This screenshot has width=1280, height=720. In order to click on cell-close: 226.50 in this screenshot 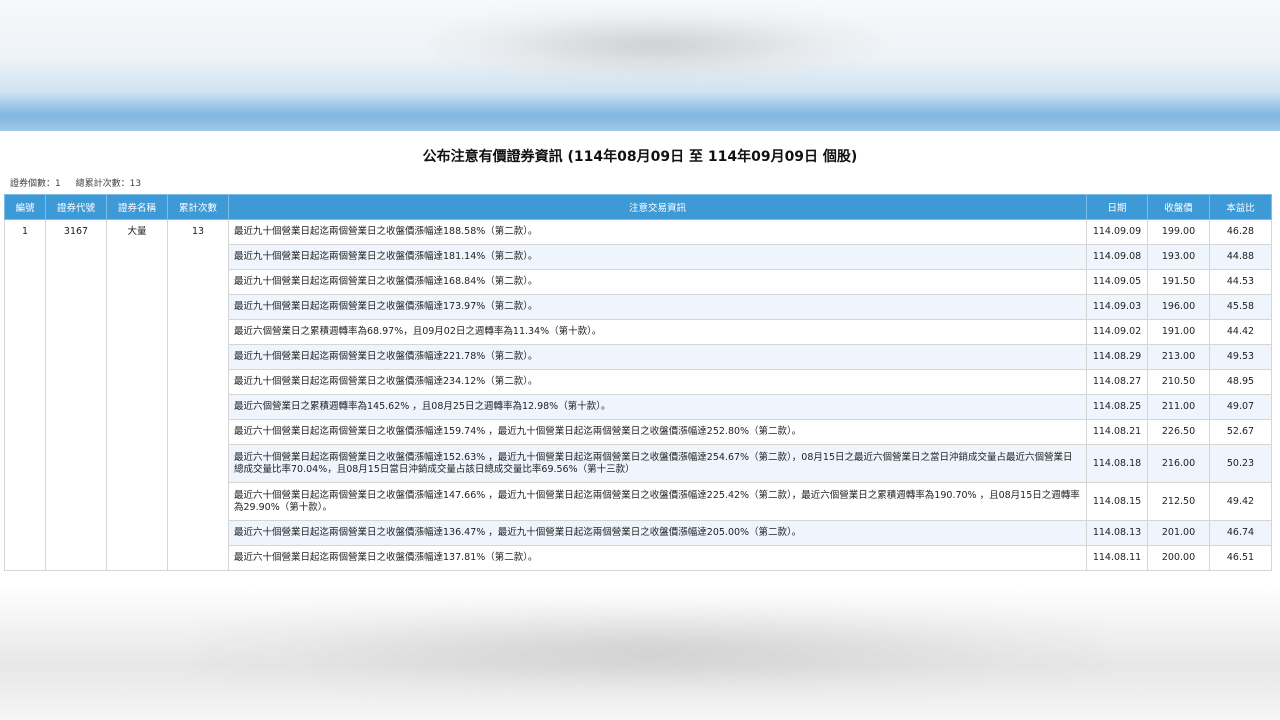, I will do `click(1178, 432)`.